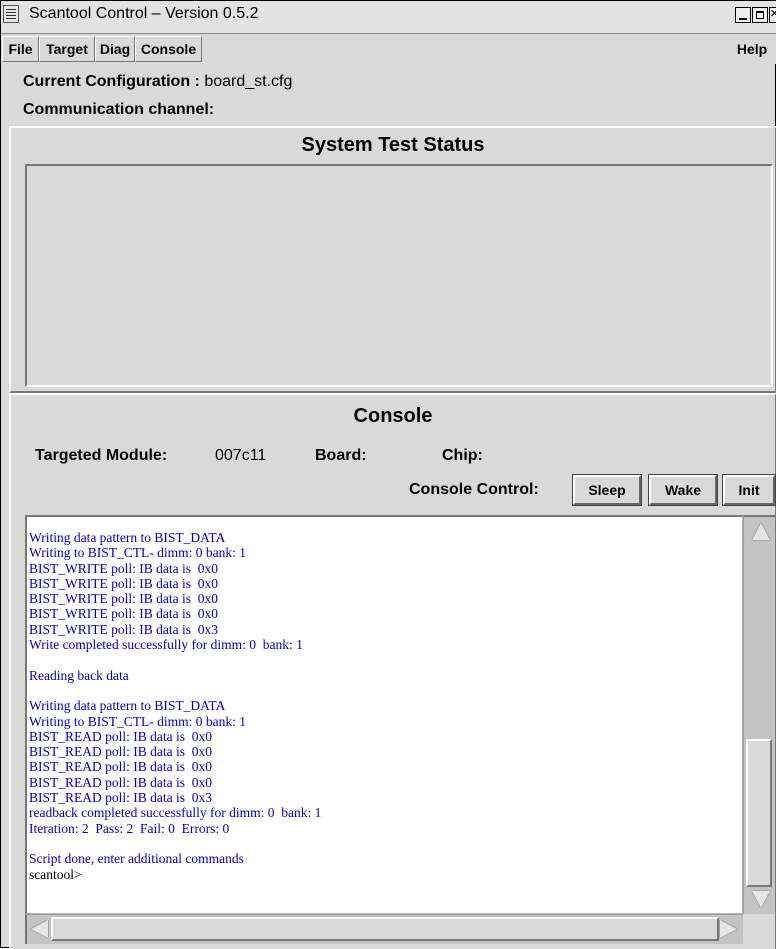 The width and height of the screenshot is (776, 949). What do you see at coordinates (772, 14) in the screenshot?
I see `close-icon` at bounding box center [772, 14].